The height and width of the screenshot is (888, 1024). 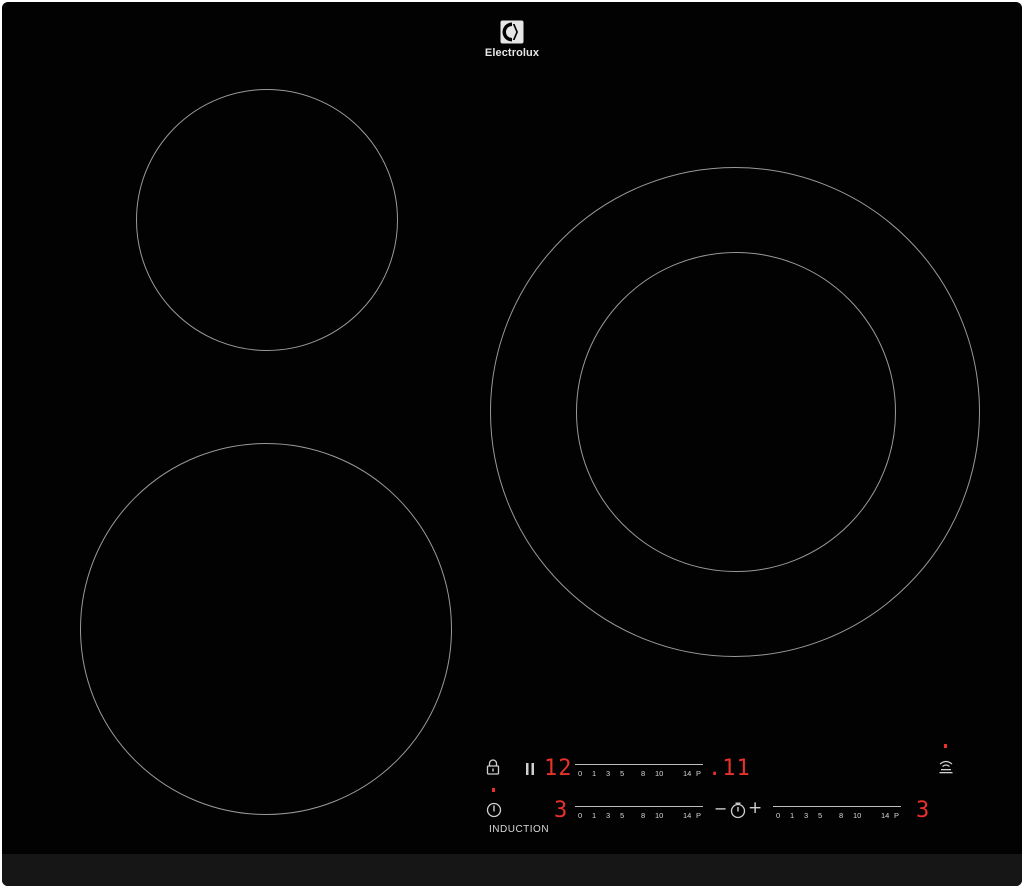 What do you see at coordinates (729, 768) in the screenshot?
I see `timer-display: .11` at bounding box center [729, 768].